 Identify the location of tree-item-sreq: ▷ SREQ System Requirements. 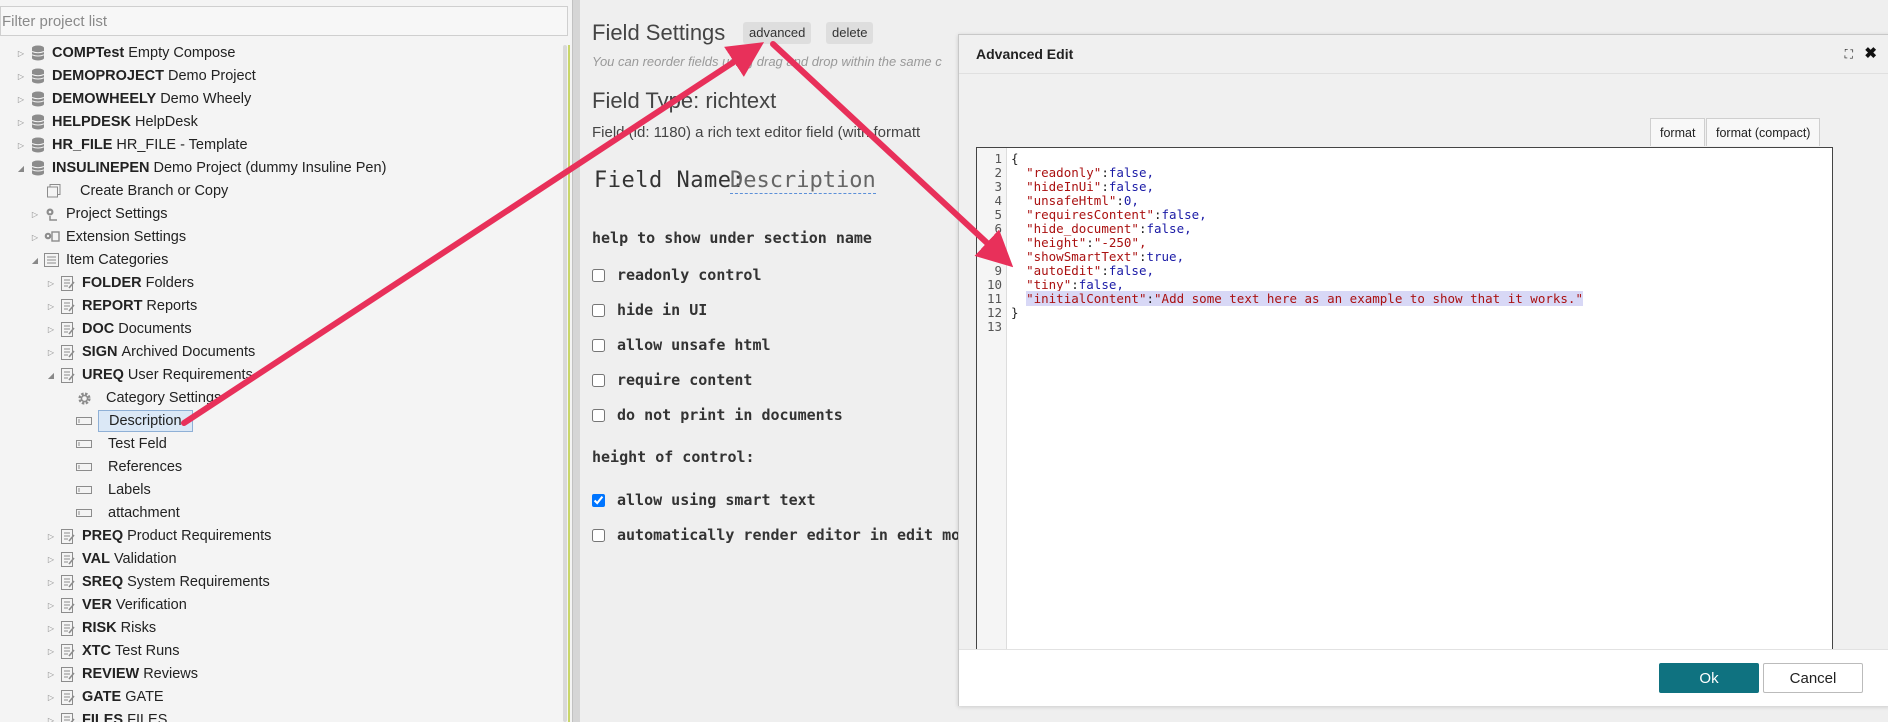
(158, 582).